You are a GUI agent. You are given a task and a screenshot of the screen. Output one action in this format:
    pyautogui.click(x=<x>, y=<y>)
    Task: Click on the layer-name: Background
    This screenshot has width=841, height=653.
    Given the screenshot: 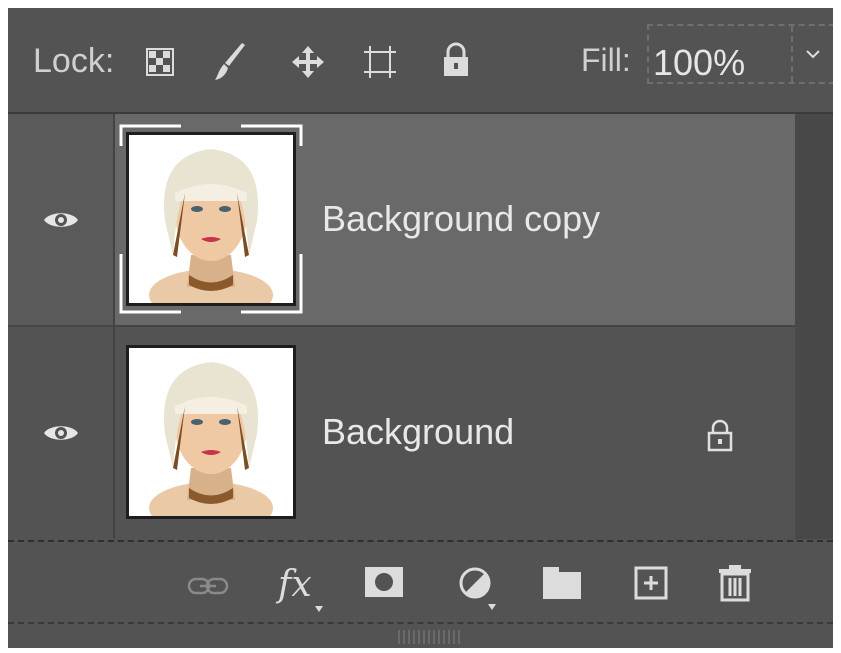 What is the action you would take?
    pyautogui.click(x=418, y=432)
    